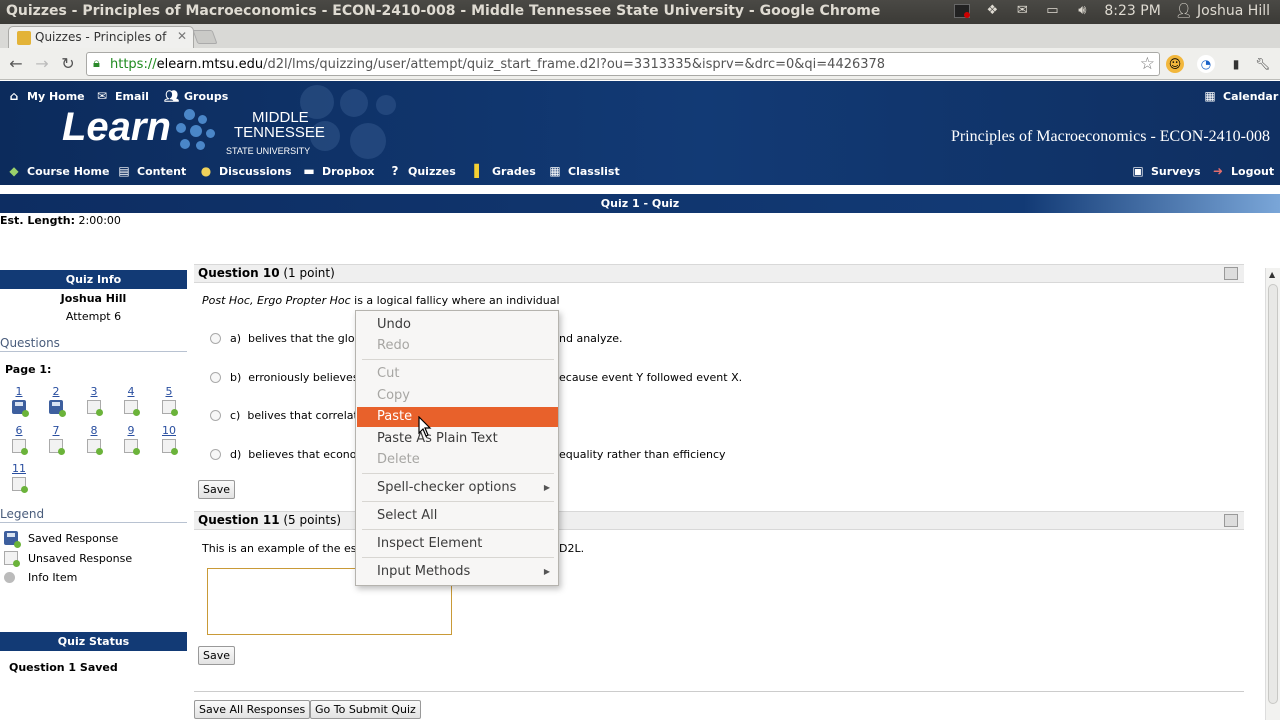 This screenshot has height=720, width=1280. What do you see at coordinates (457, 346) in the screenshot?
I see `menu-item-redo: Redo` at bounding box center [457, 346].